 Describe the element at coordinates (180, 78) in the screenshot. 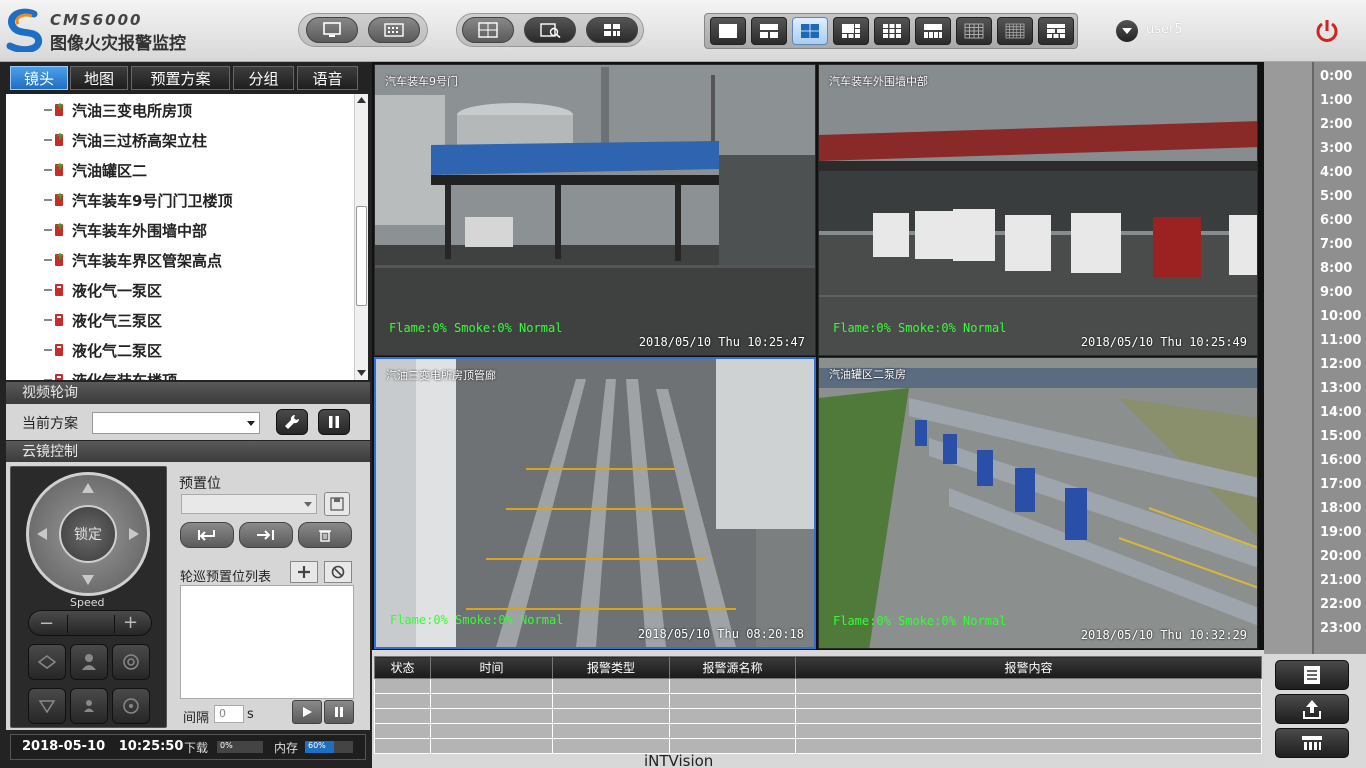

I see `tab-presets: 预置方案` at that location.